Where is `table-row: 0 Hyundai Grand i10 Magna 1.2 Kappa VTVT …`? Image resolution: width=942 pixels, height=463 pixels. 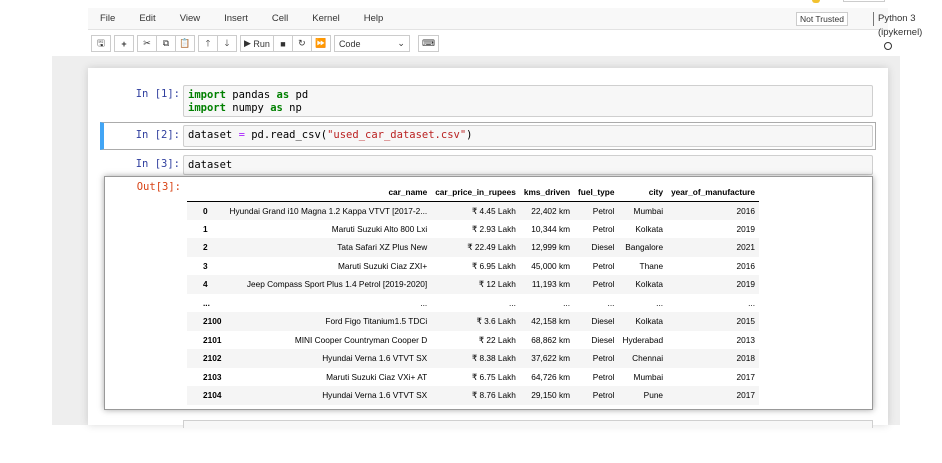 table-row: 0 Hyundai Grand i10 Magna 1.2 Kappa VTVT … is located at coordinates (473, 210).